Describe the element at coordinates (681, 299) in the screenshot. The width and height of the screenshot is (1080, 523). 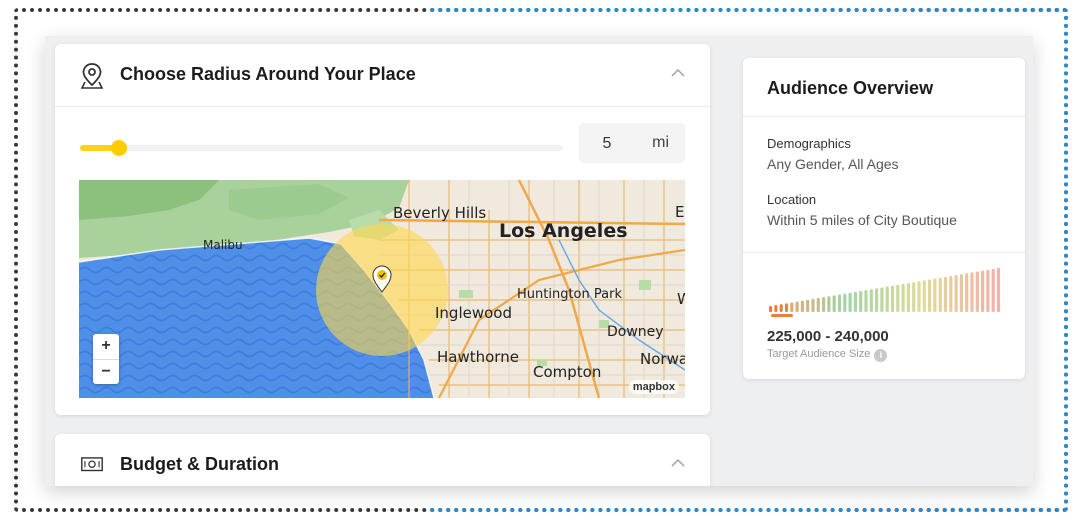
I see `map-label-west-edge: W` at that location.